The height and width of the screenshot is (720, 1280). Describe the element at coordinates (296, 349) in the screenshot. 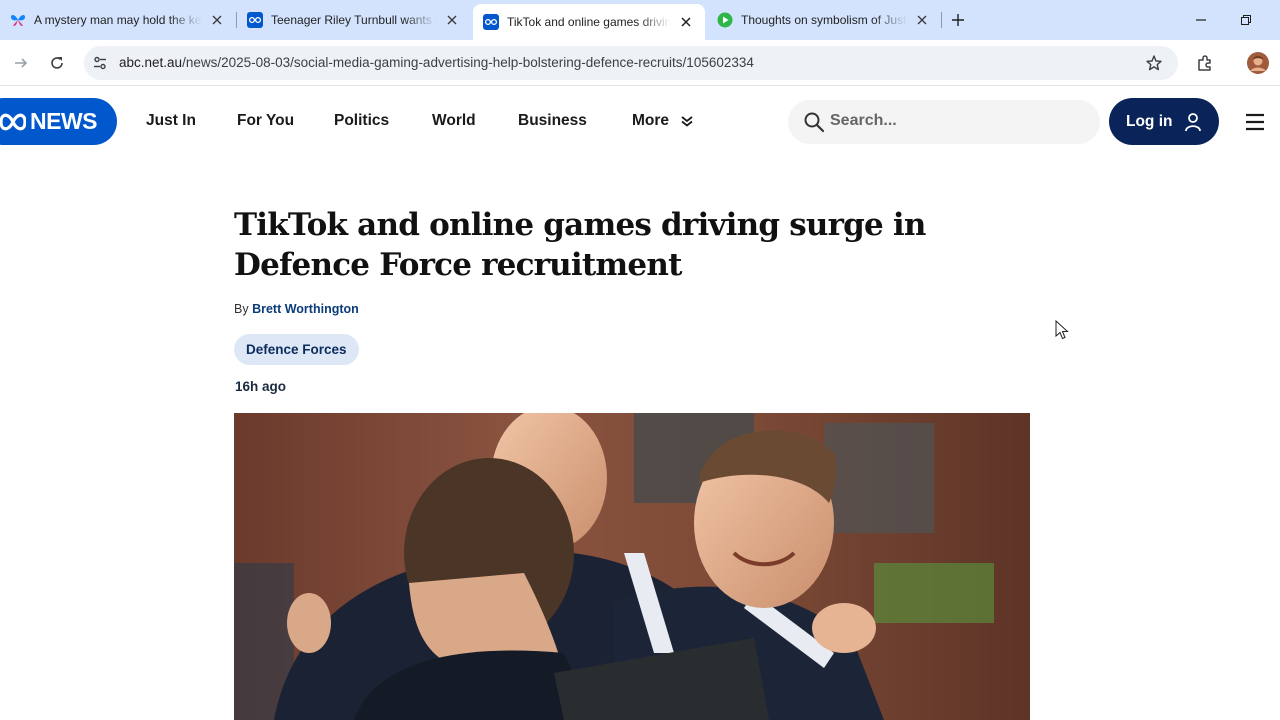

I see `topic-chip: Defence Forces` at that location.